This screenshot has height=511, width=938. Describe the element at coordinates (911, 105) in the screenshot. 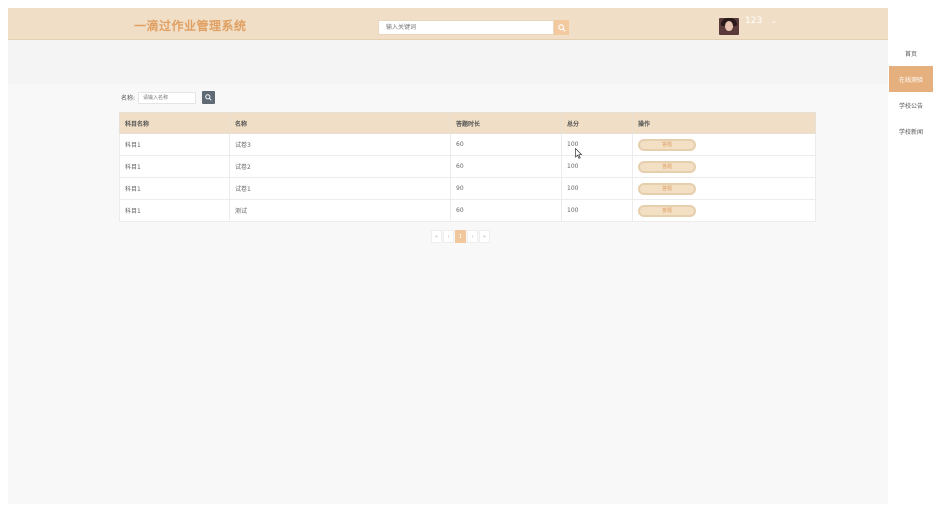

I see `nav-item-announcements: 学校公告` at that location.